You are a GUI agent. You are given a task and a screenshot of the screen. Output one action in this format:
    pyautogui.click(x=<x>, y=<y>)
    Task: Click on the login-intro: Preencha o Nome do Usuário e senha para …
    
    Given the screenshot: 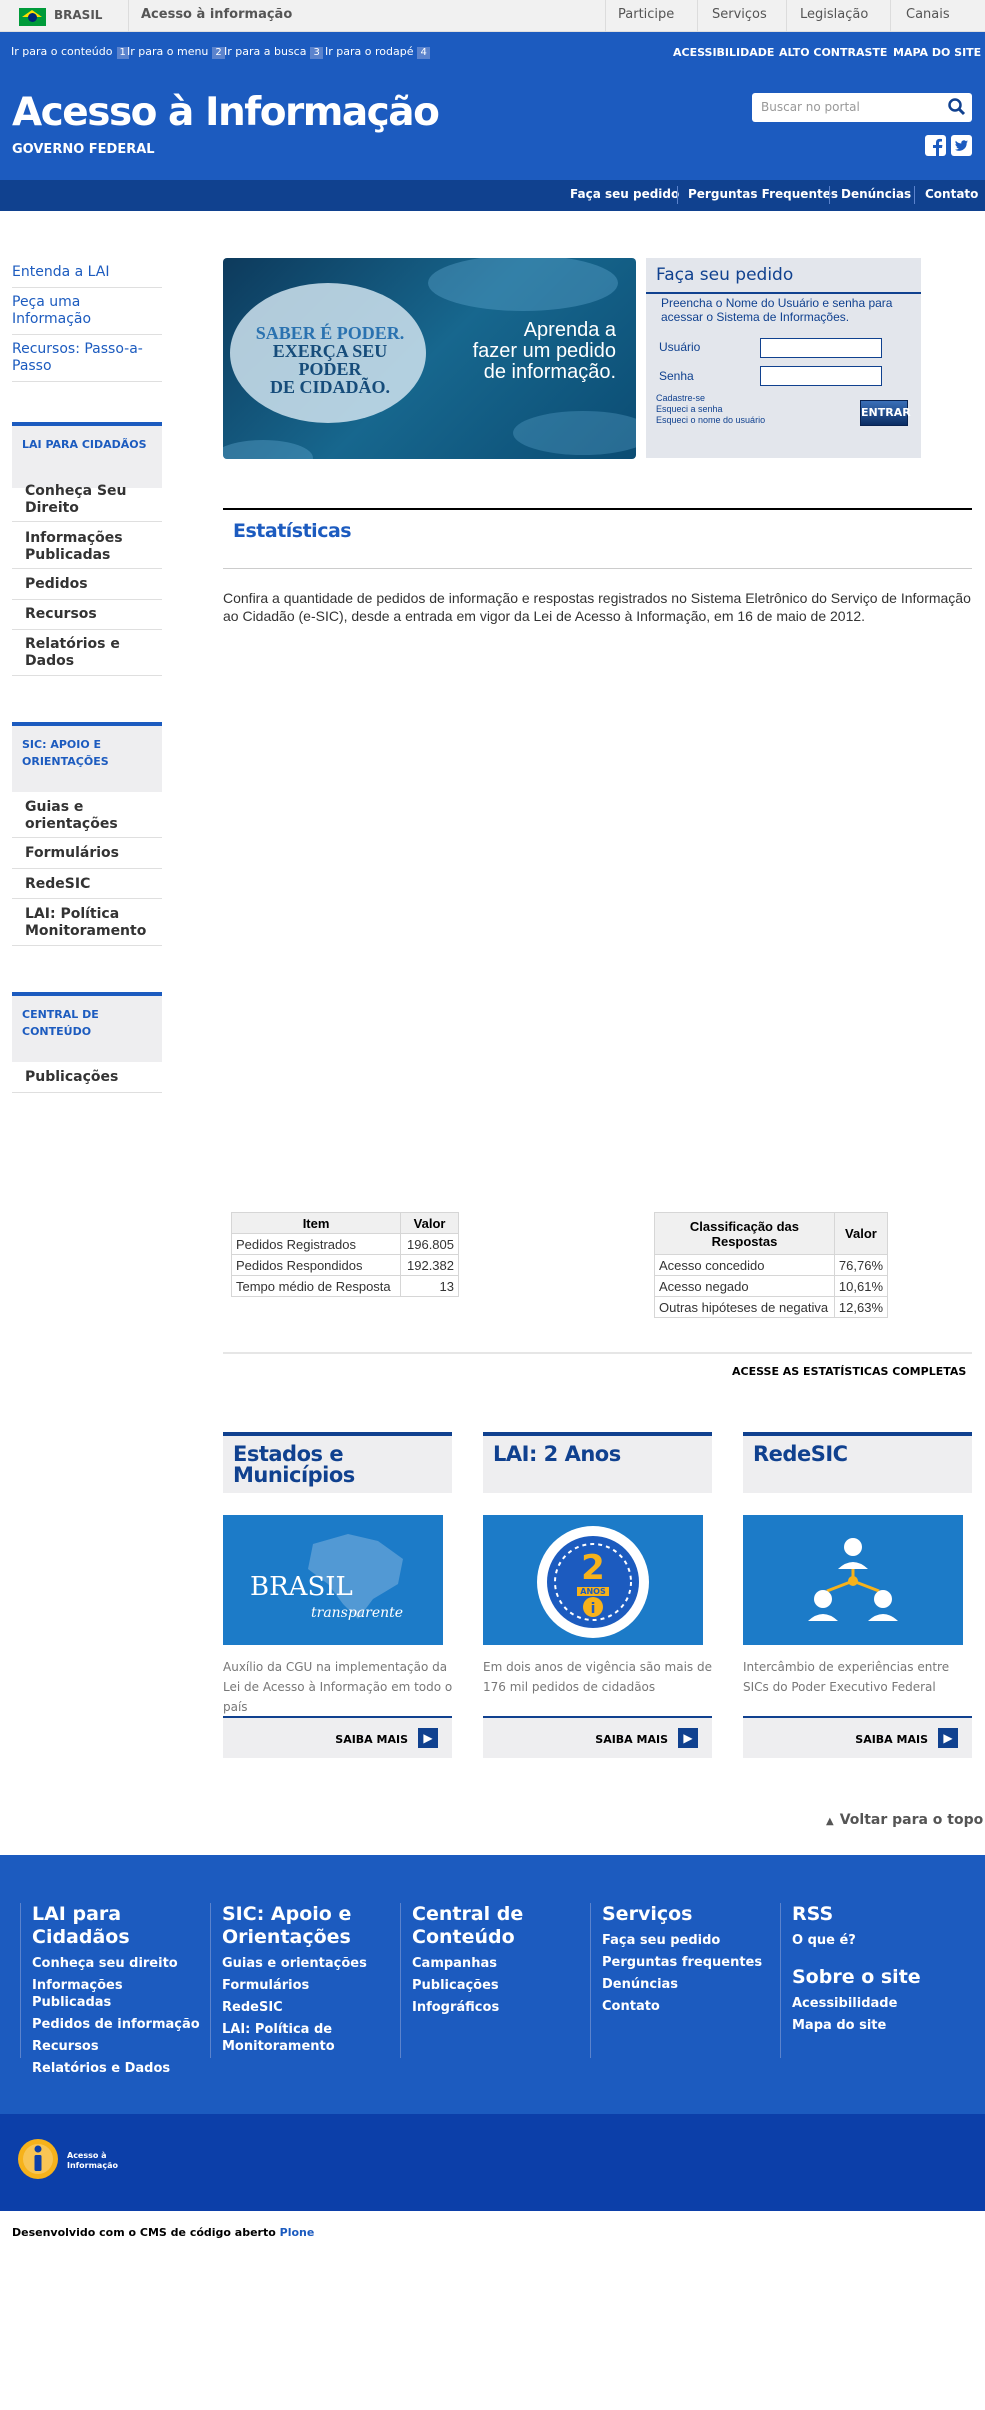 What is the action you would take?
    pyautogui.click(x=777, y=310)
    